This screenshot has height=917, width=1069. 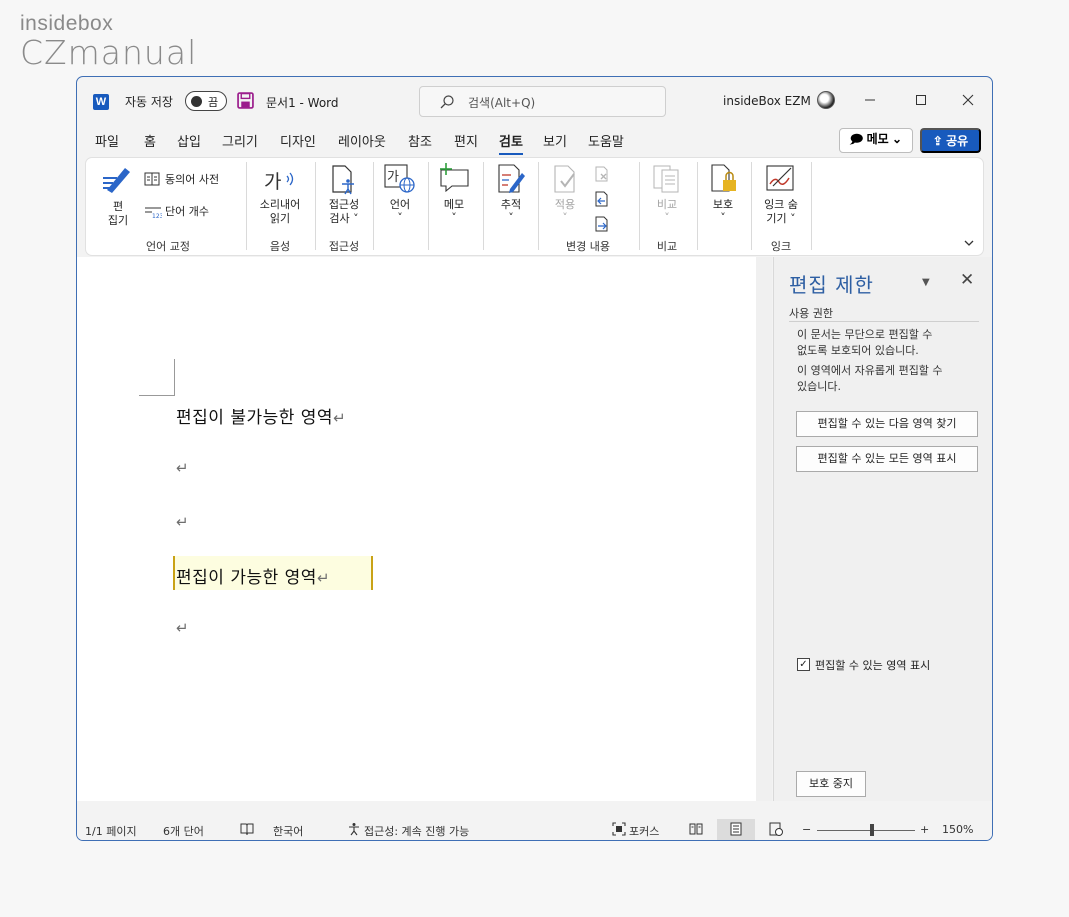 I want to click on hide-ink-label-1: 잉크 숨, so click(x=781, y=204).